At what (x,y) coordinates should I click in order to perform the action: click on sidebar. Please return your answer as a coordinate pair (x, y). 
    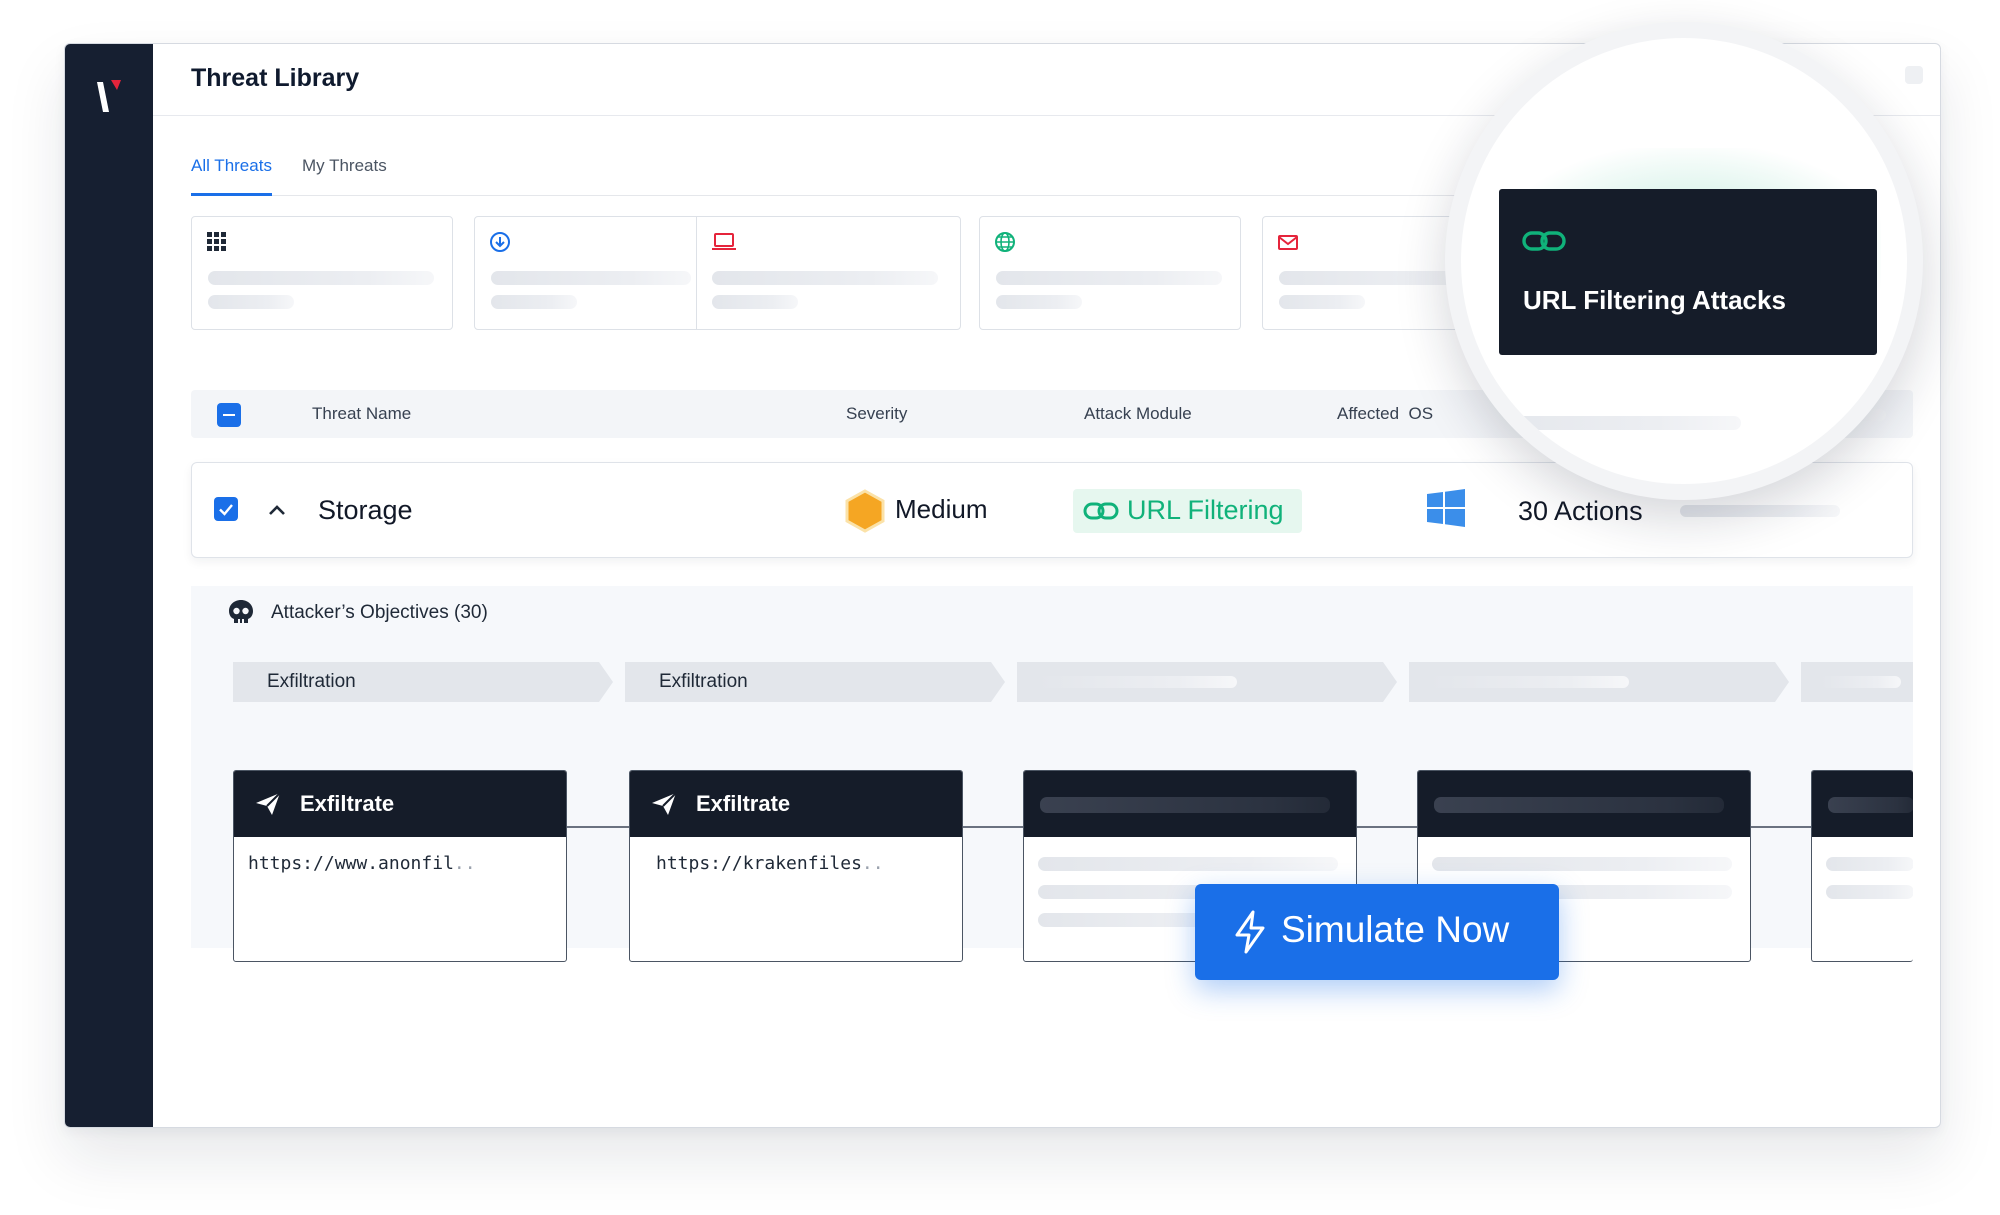
    Looking at the image, I should click on (109, 585).